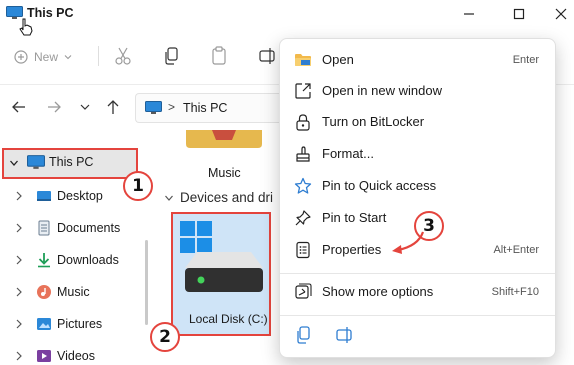 This screenshot has height=365, width=574. I want to click on menu-item-open-new-window: Open in new window, so click(418, 91).